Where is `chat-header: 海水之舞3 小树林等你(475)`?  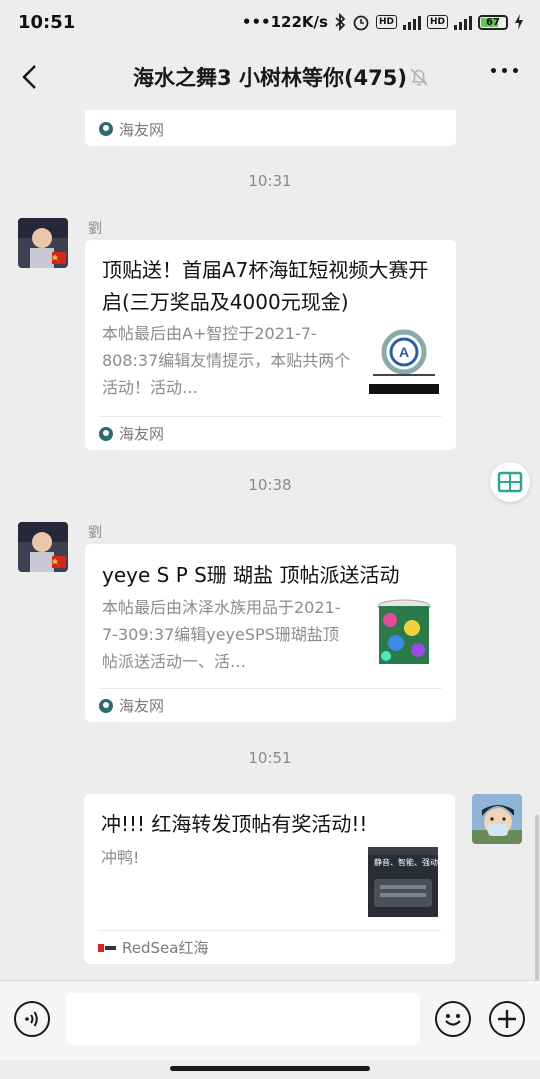
chat-header: 海水之舞3 小树林等你(475) is located at coordinates (270, 77).